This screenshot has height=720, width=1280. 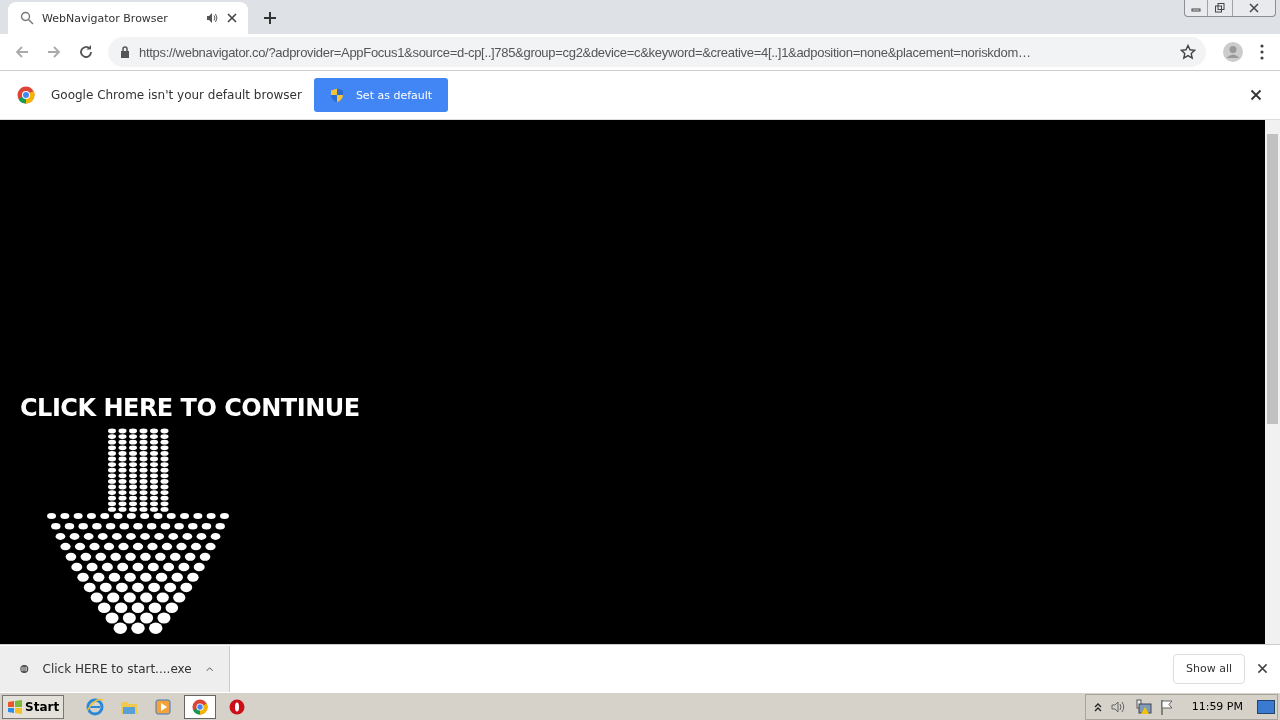 I want to click on headline: CLICK HERE TO CONTINUE, so click(x=190, y=408).